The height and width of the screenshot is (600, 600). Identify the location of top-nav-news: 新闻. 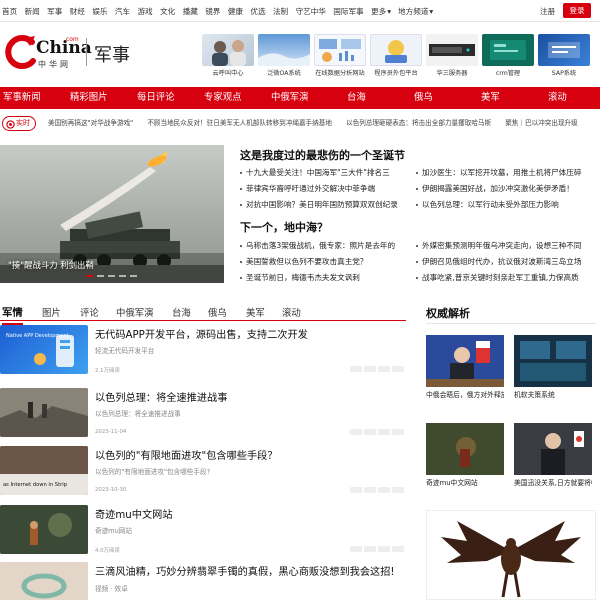
(32, 11).